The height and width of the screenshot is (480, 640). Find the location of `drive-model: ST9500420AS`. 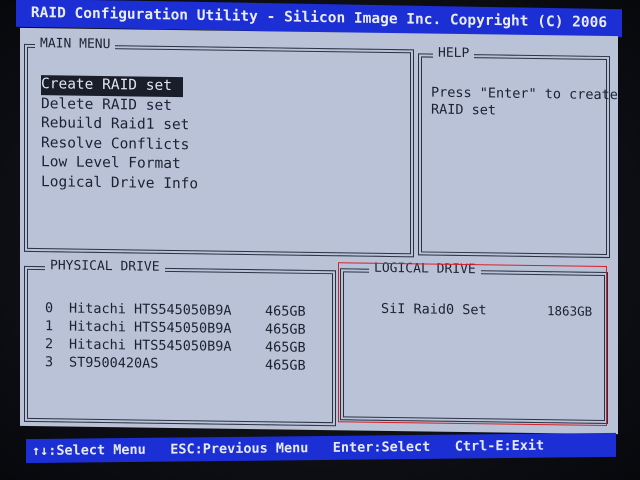

drive-model: ST9500420AS is located at coordinates (114, 363).